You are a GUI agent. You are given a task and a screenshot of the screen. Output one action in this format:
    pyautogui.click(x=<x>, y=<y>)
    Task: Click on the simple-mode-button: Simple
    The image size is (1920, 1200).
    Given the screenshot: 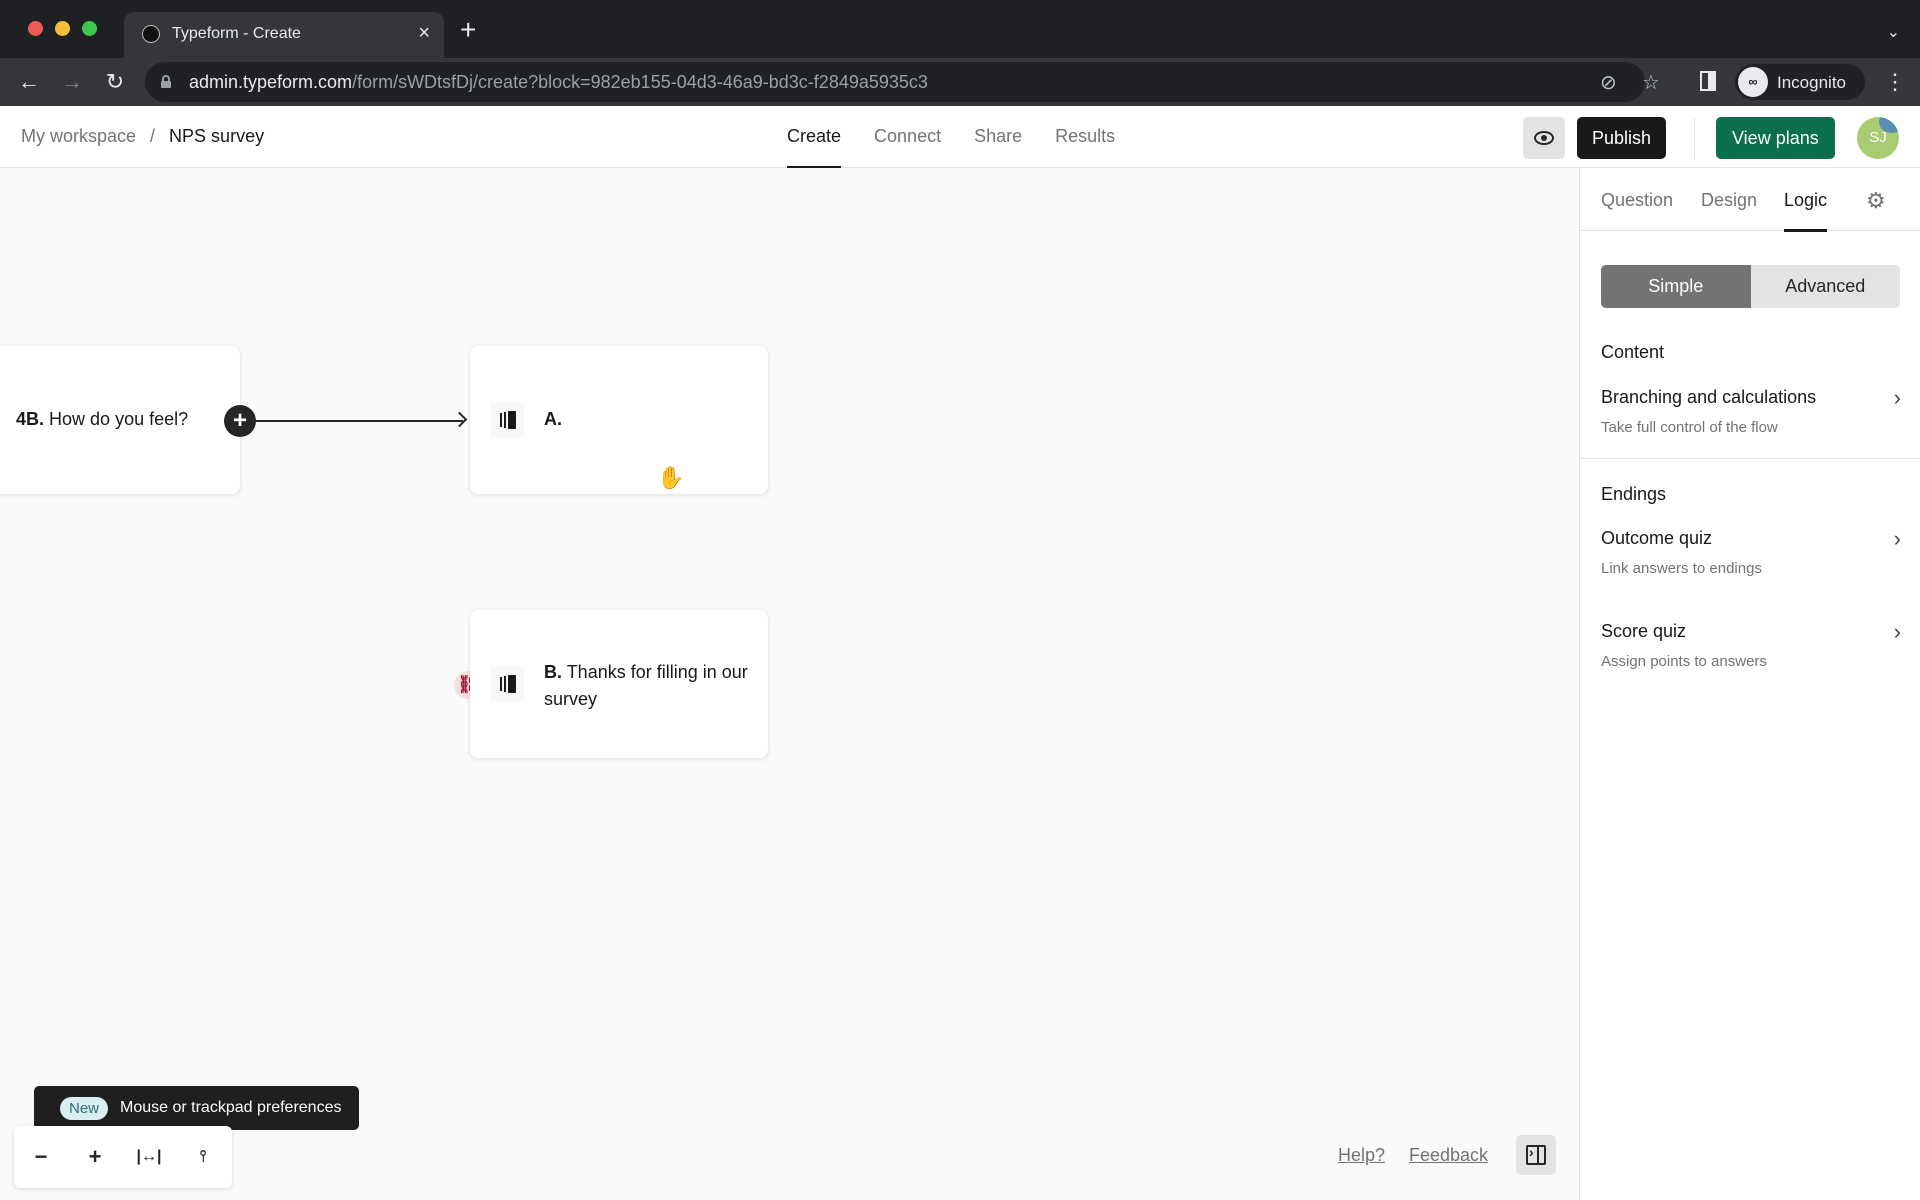 What is the action you would take?
    pyautogui.click(x=1676, y=286)
    